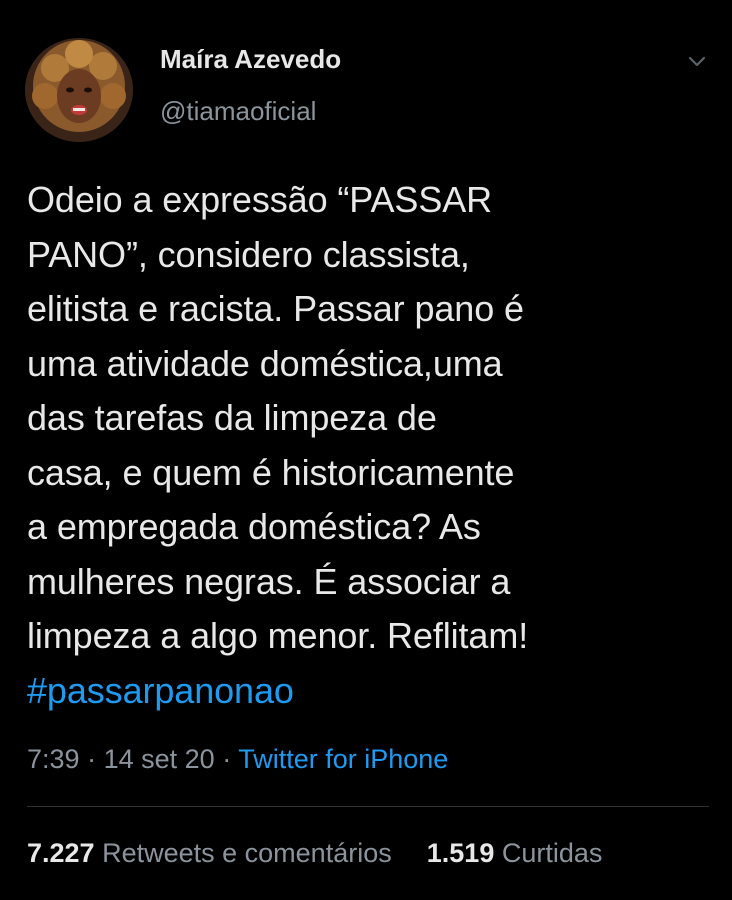 Image resolution: width=732 pixels, height=900 pixels. Describe the element at coordinates (250, 59) in the screenshot. I see `author-display-name: Maíra Azevedo` at that location.